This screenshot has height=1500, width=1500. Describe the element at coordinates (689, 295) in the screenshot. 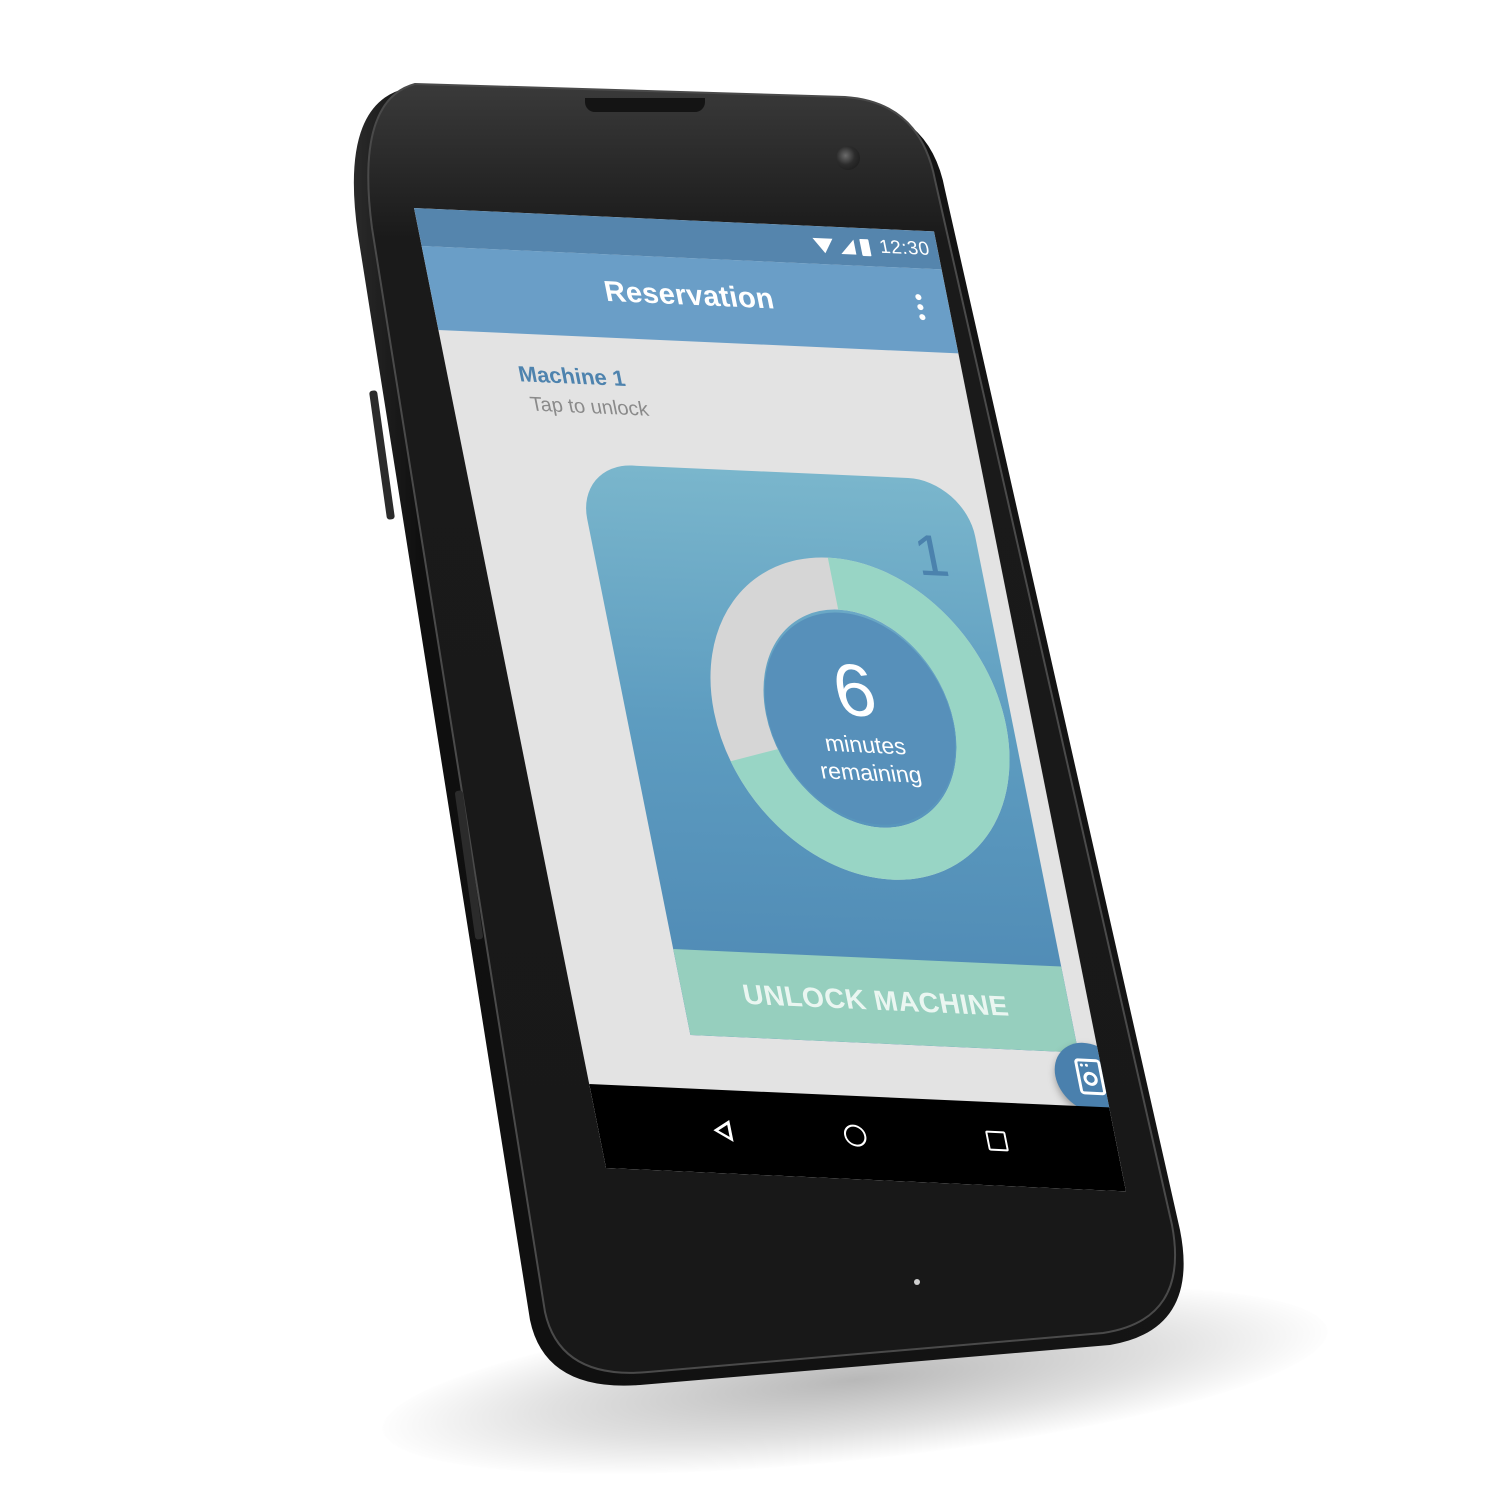

I see `page-title: Reservation` at that location.